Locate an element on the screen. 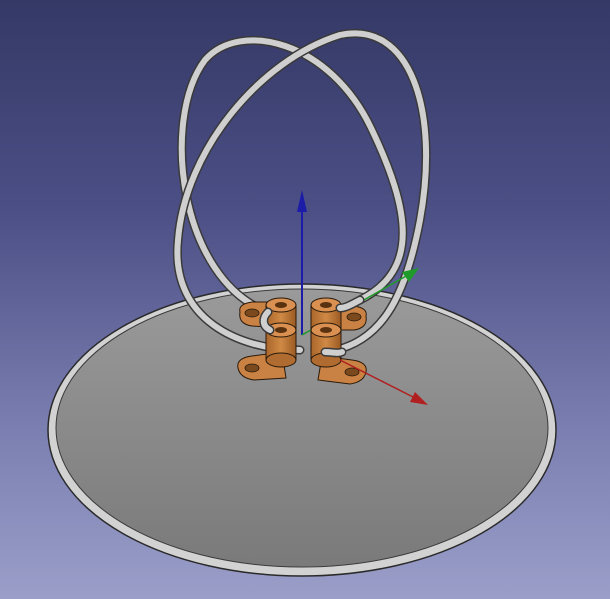 The image size is (610, 599). bracket-cylinder-right-bottom is located at coordinates (326, 345).